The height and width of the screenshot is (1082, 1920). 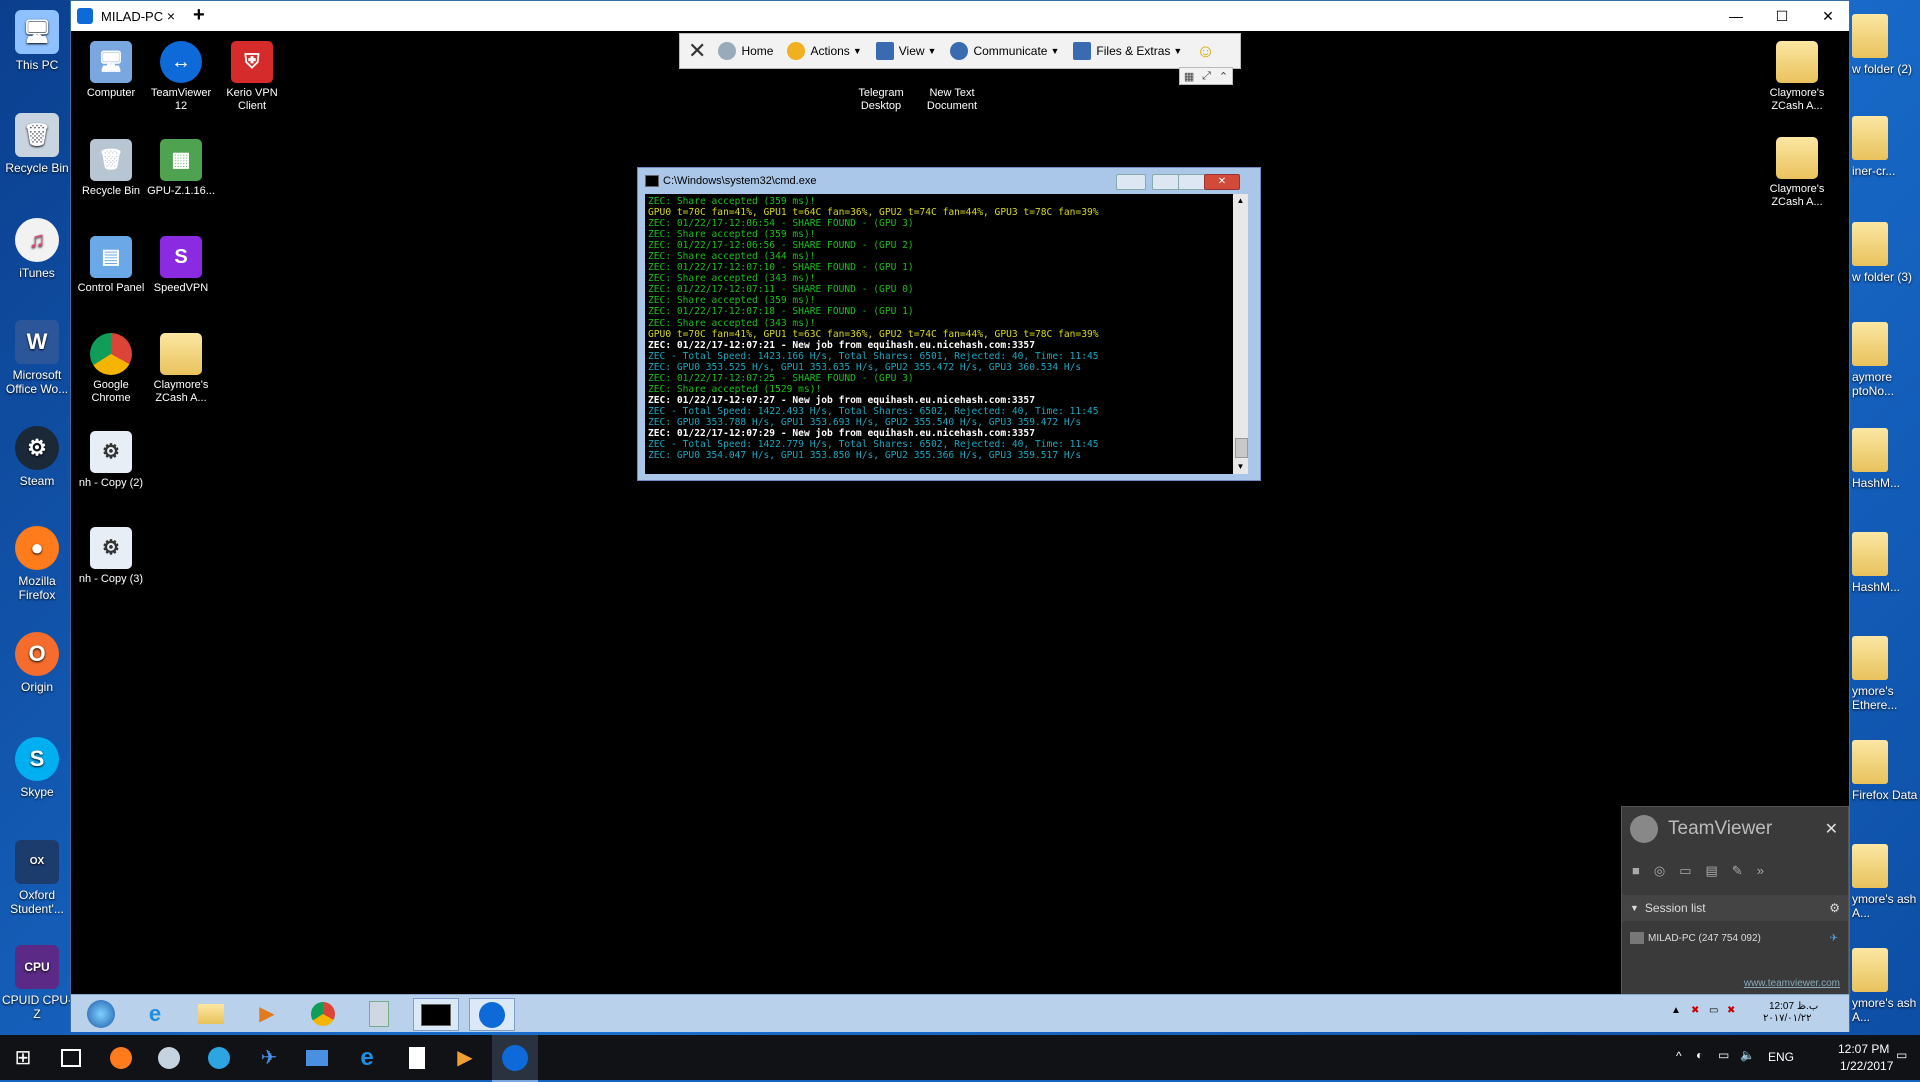 I want to click on desktop-icon-skype: S Skype, so click(x=37, y=768).